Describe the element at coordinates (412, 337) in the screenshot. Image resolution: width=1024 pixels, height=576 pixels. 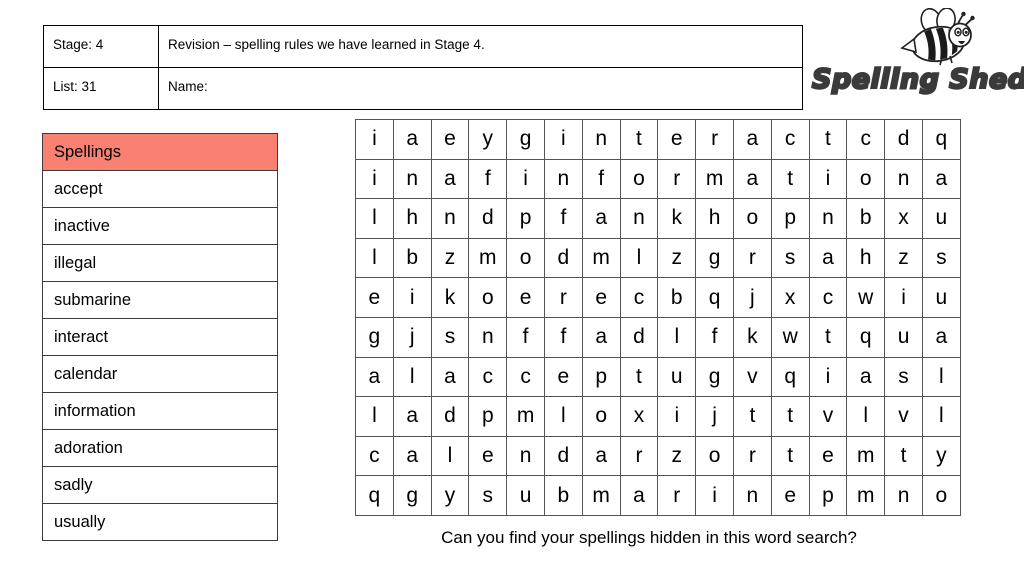
I see `word-search-cell: j` at that location.